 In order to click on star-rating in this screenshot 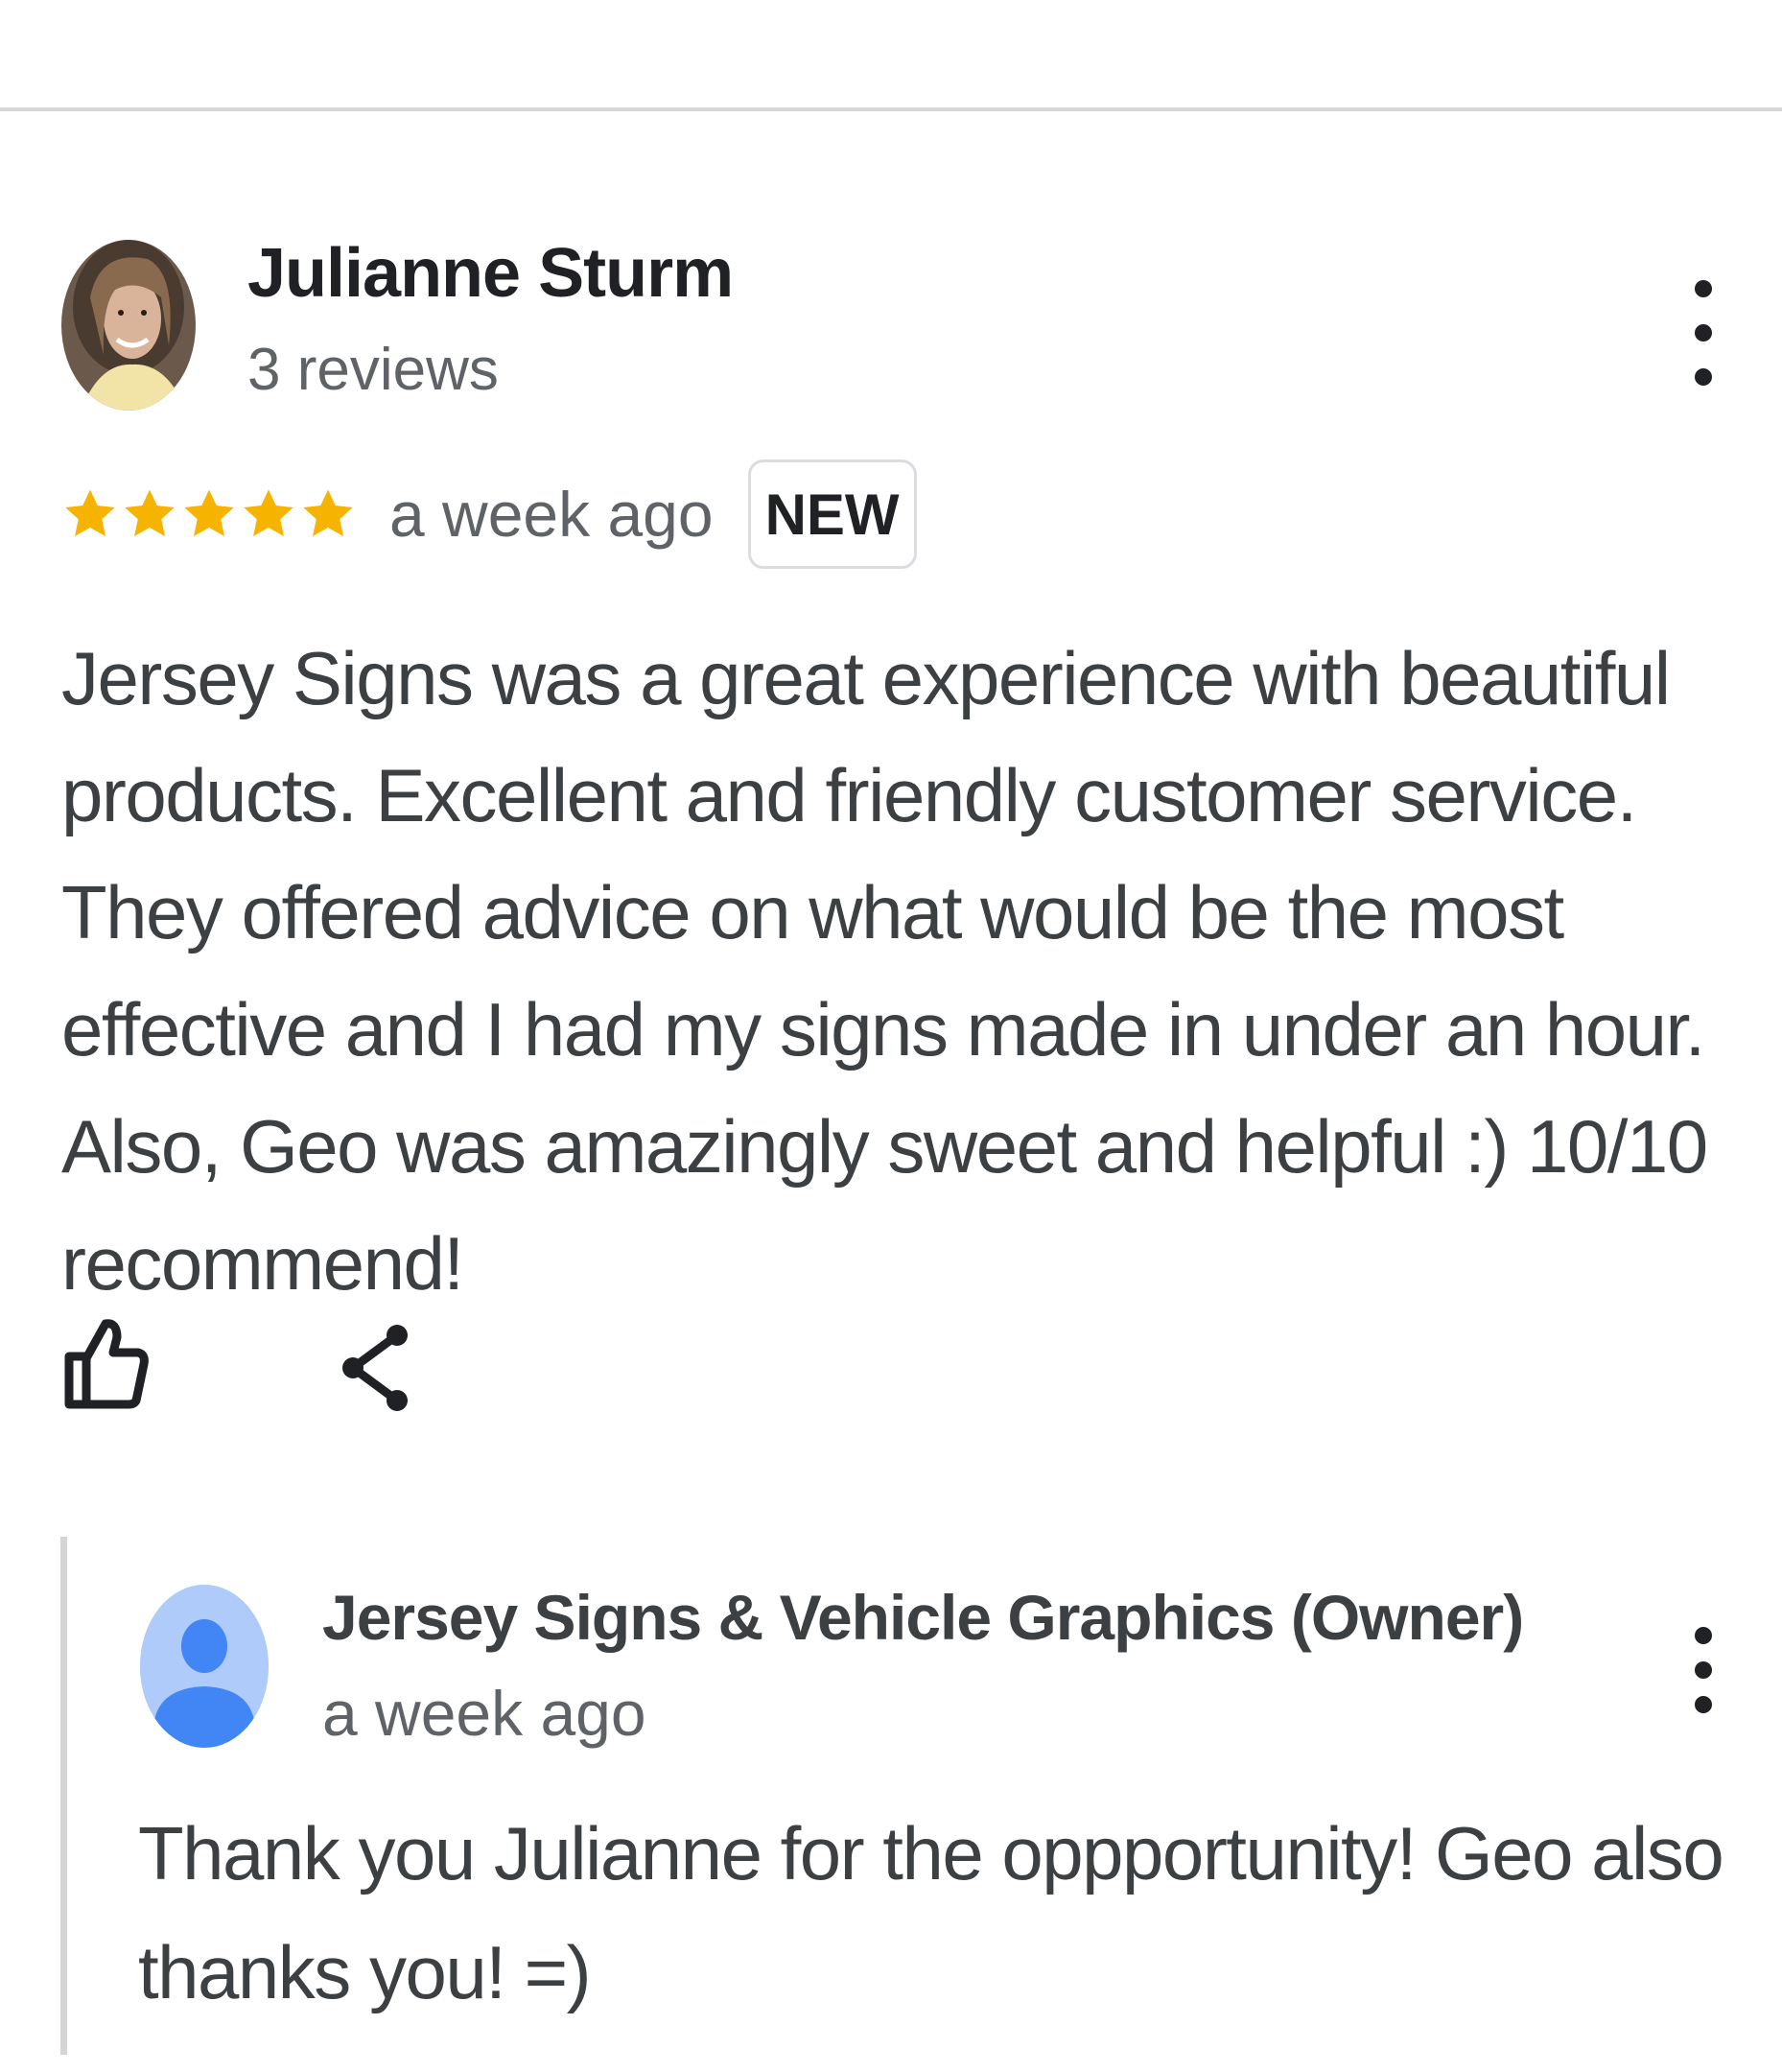, I will do `click(209, 514)`.